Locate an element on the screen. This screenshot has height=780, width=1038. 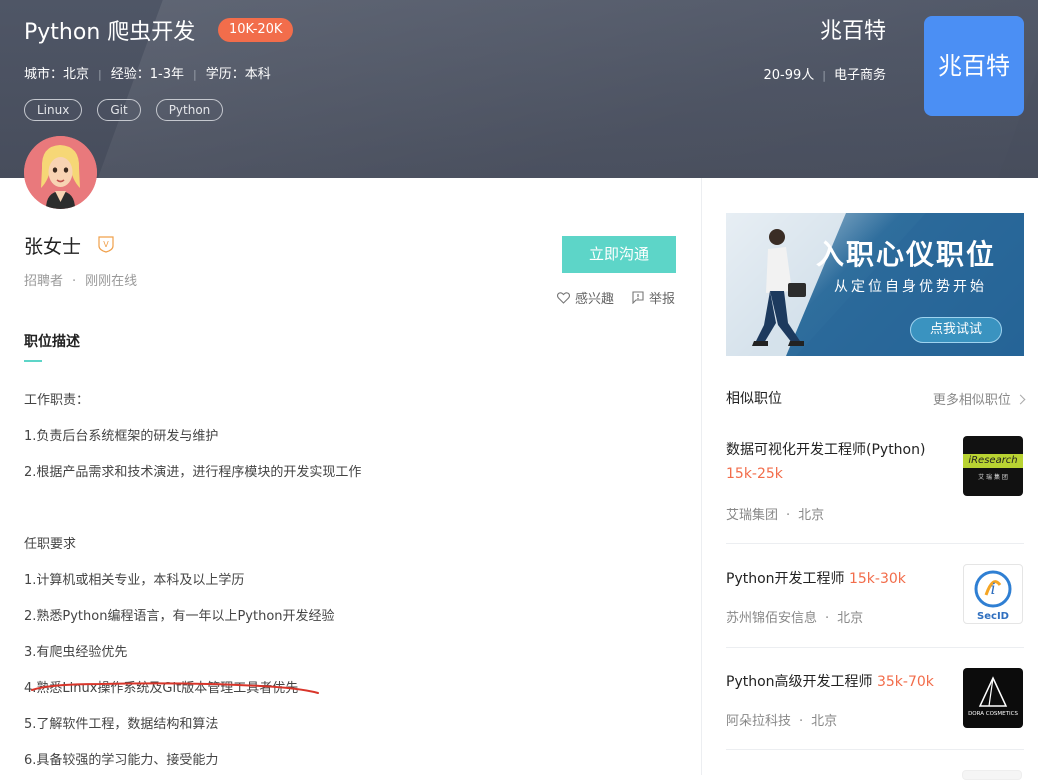
similar-job-company: 苏州锦佰安信息 · 北京 is located at coordinates (795, 618).